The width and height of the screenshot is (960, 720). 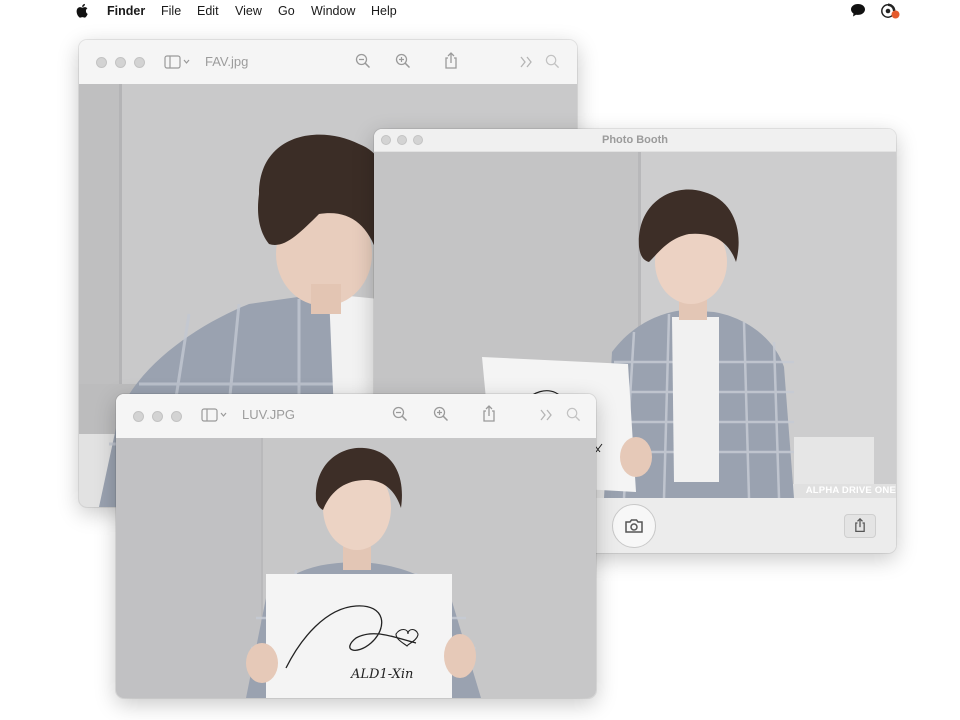 I want to click on message-bubble-icon, so click(x=858, y=10).